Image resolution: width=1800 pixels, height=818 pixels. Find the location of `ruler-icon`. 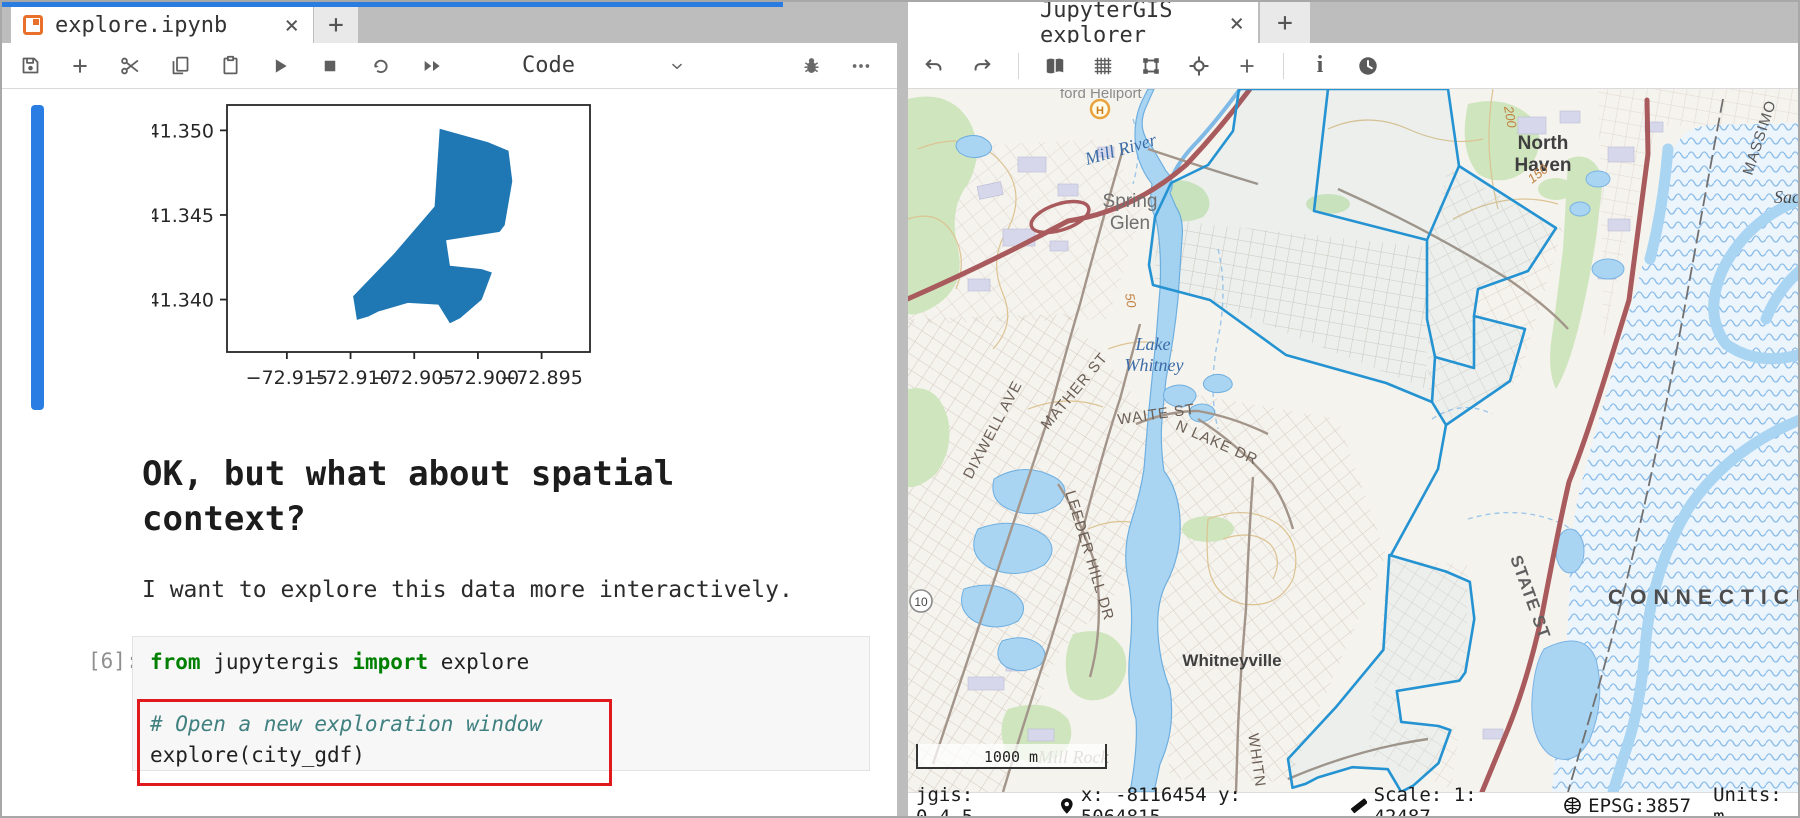

ruler-icon is located at coordinates (1359, 805).